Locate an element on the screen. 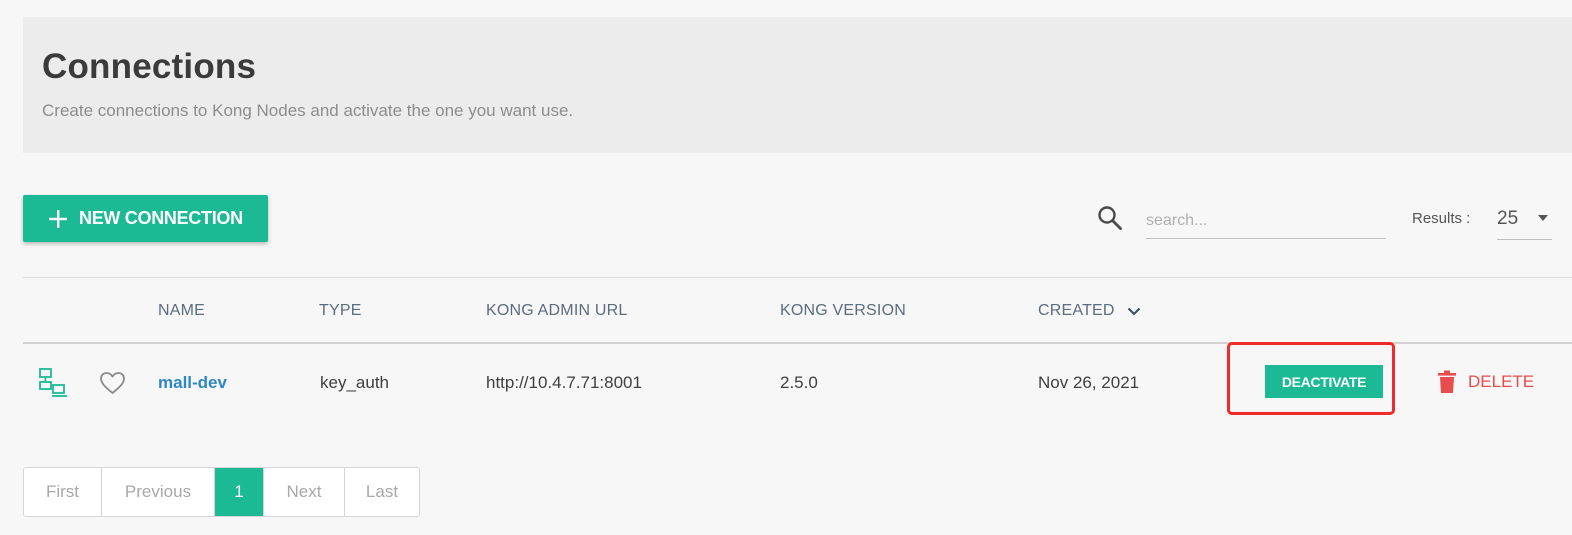 The image size is (1572, 535). pagination: First Previous 1 Next Last is located at coordinates (221, 492).